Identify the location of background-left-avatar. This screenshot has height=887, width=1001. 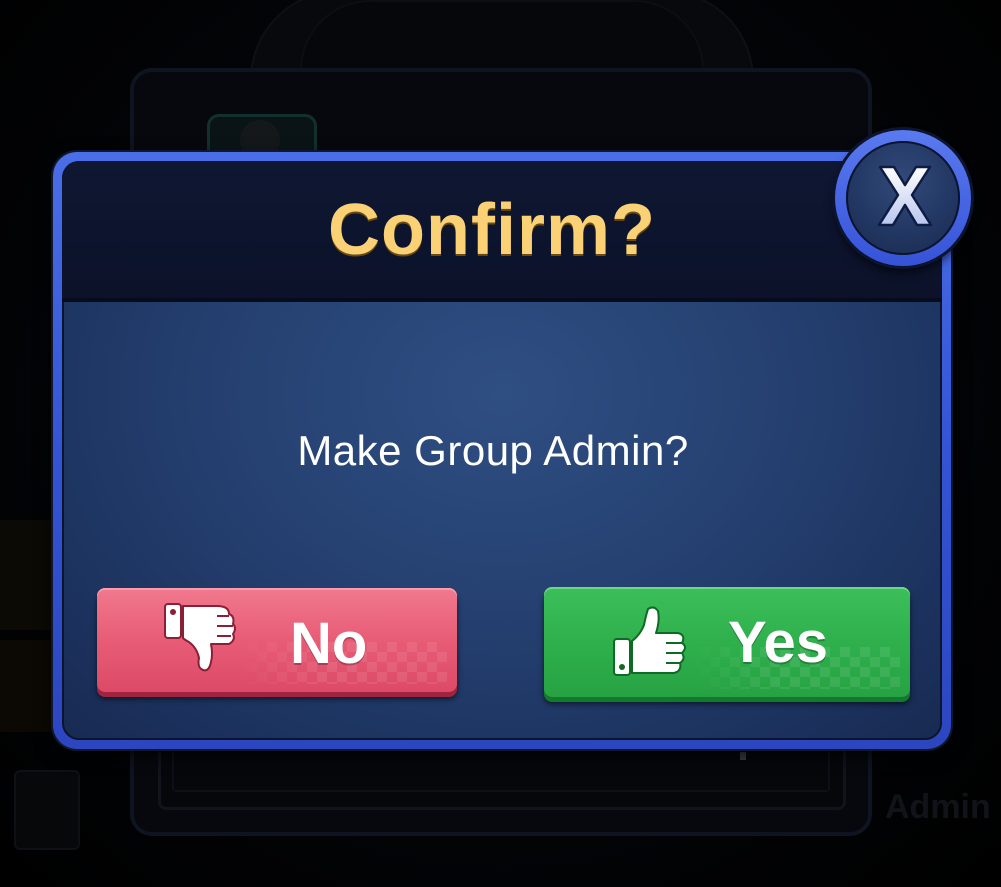
(47, 810).